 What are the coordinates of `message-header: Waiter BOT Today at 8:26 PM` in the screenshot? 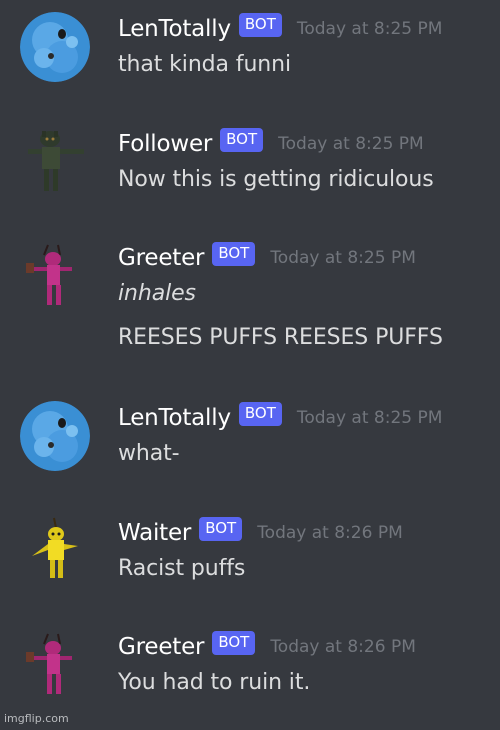 It's located at (260, 533).